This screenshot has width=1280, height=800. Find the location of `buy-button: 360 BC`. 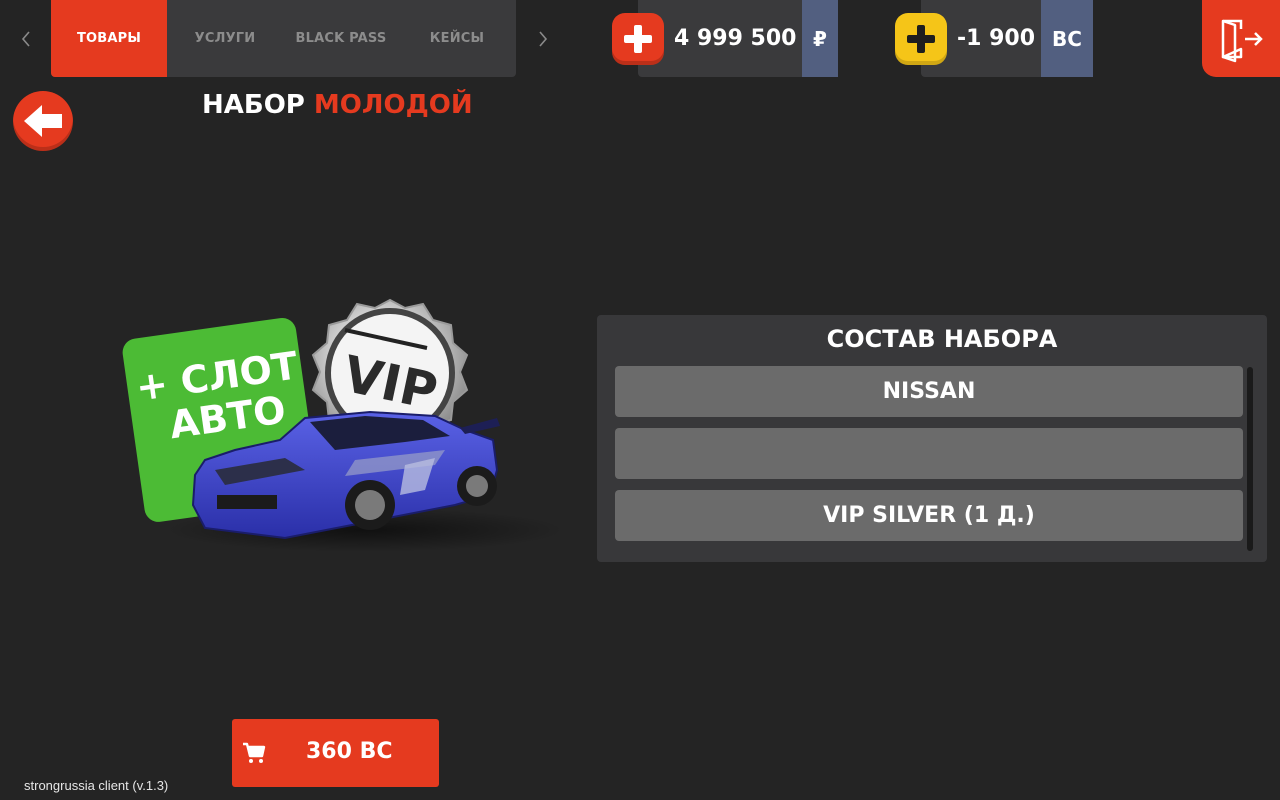

buy-button: 360 BC is located at coordinates (335, 753).